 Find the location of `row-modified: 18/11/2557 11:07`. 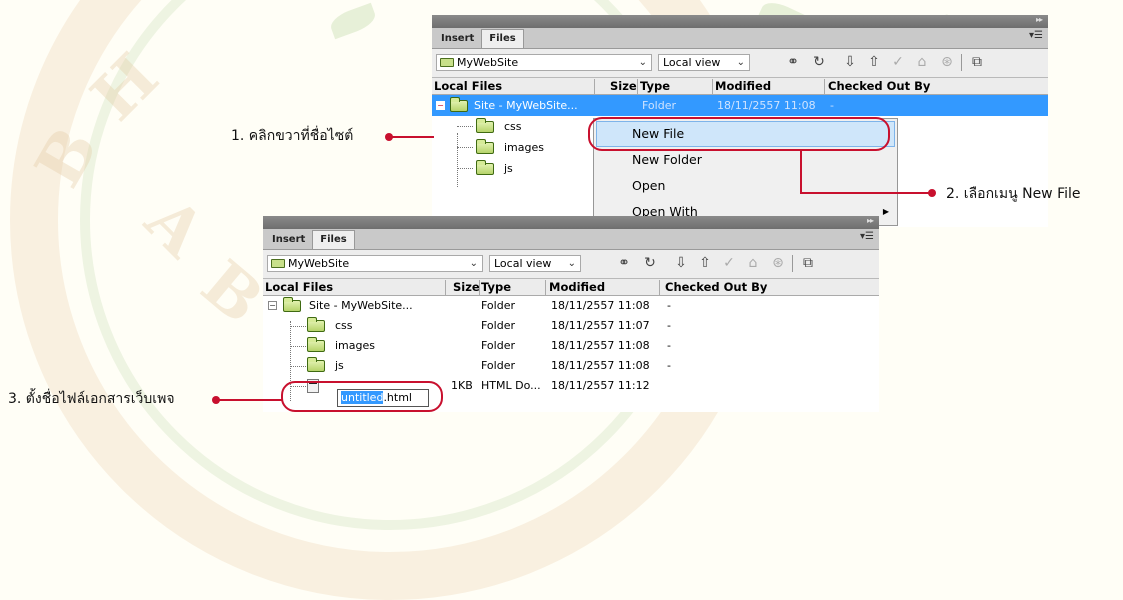

row-modified: 18/11/2557 11:07 is located at coordinates (600, 325).